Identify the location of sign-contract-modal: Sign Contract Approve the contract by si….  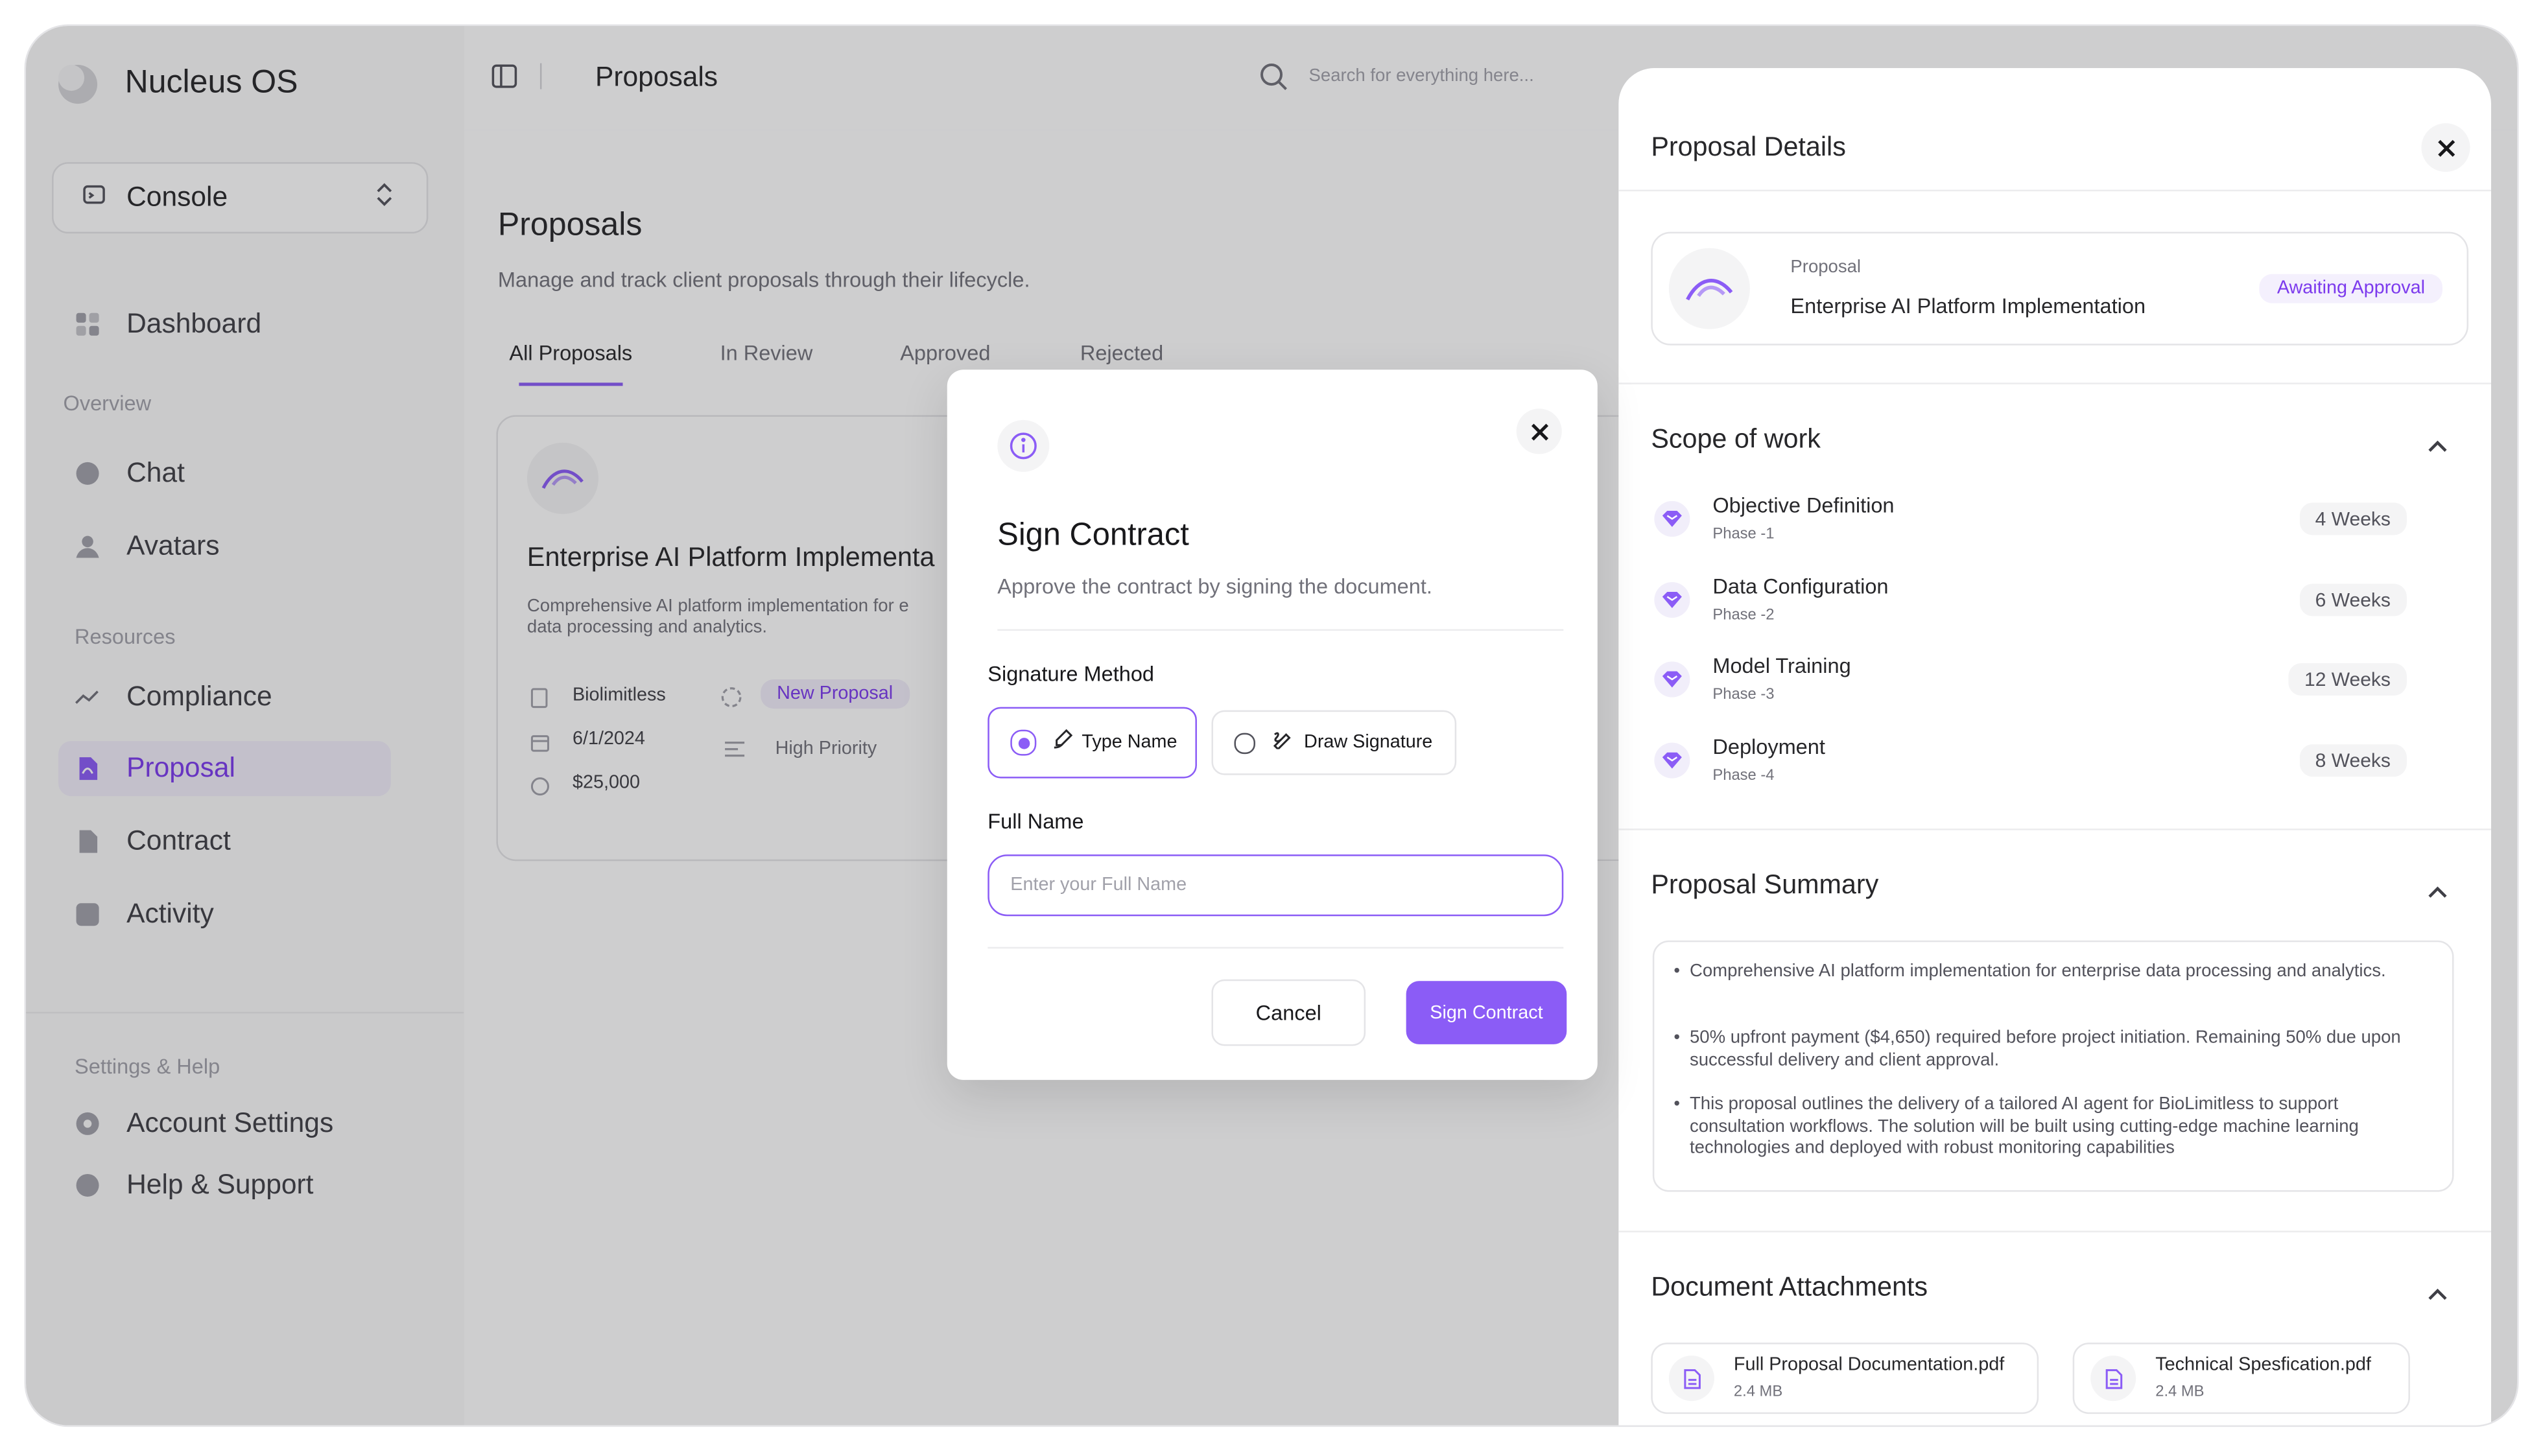
(1272, 725).